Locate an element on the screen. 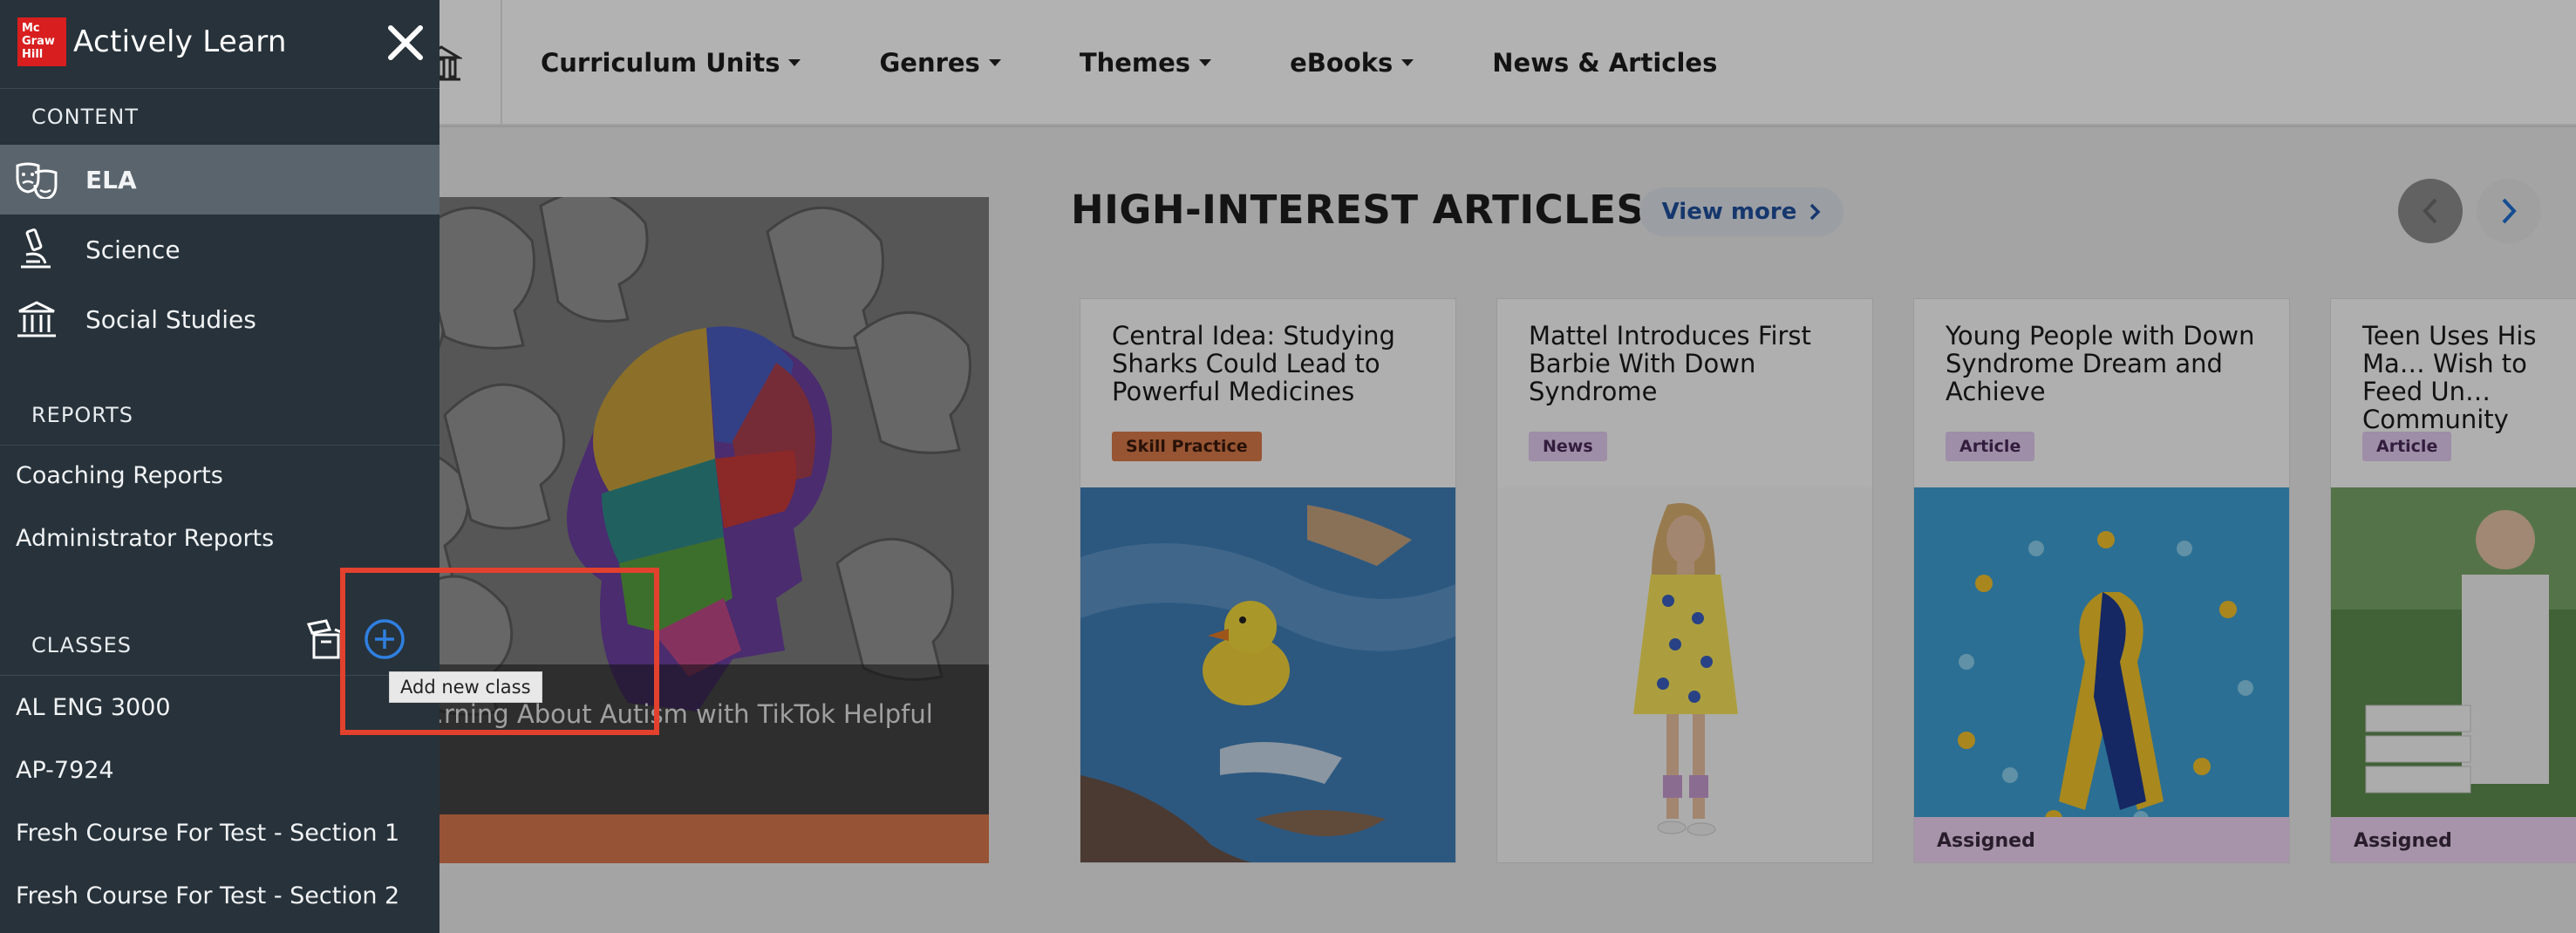 The height and width of the screenshot is (933, 2576). section-divider is located at coordinates (220, 445).